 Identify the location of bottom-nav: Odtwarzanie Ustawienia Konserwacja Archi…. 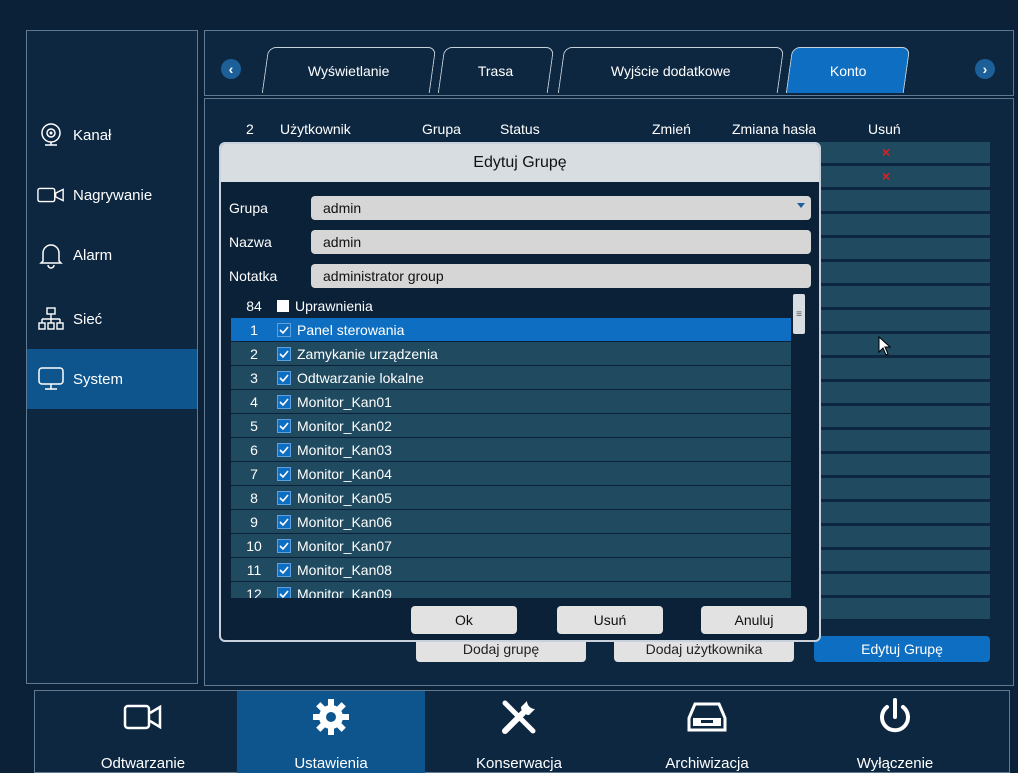
(522, 731).